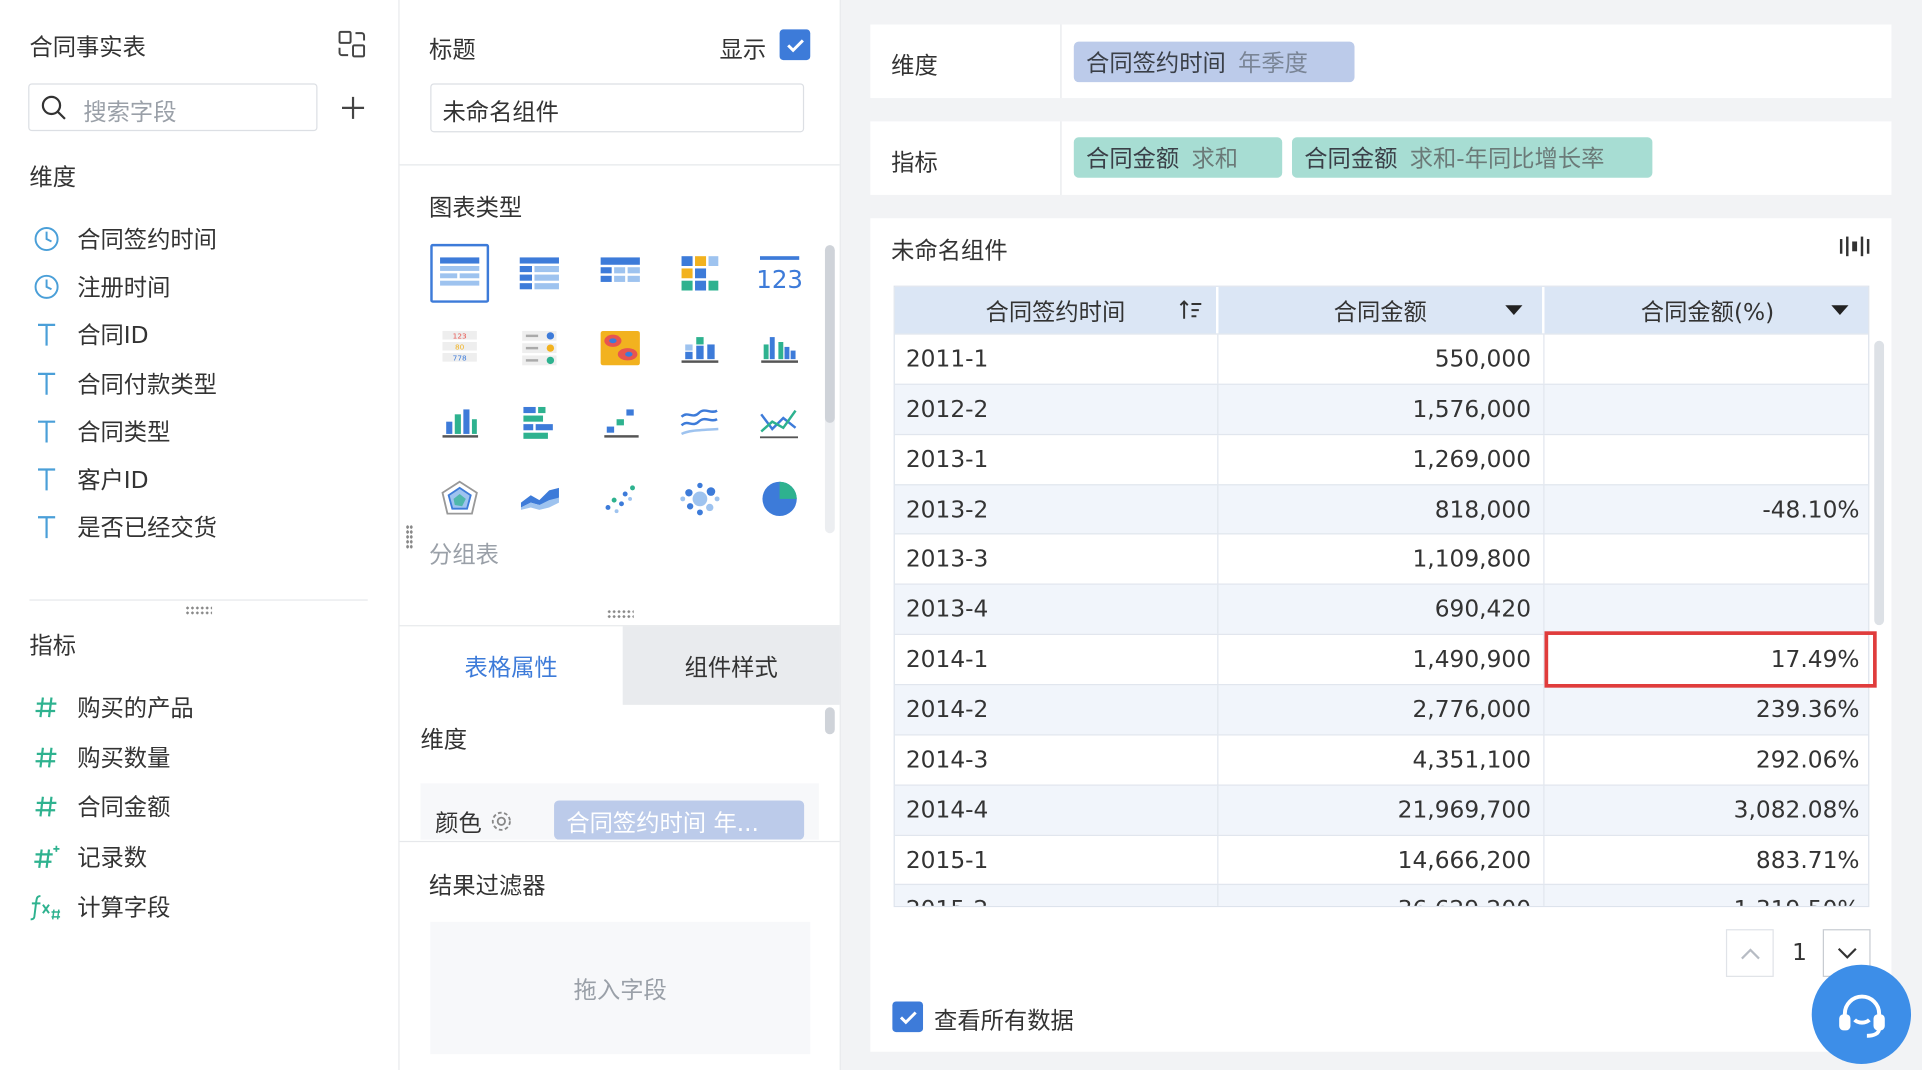 The image size is (1922, 1070). Describe the element at coordinates (779, 423) in the screenshot. I see `line-icon` at that location.